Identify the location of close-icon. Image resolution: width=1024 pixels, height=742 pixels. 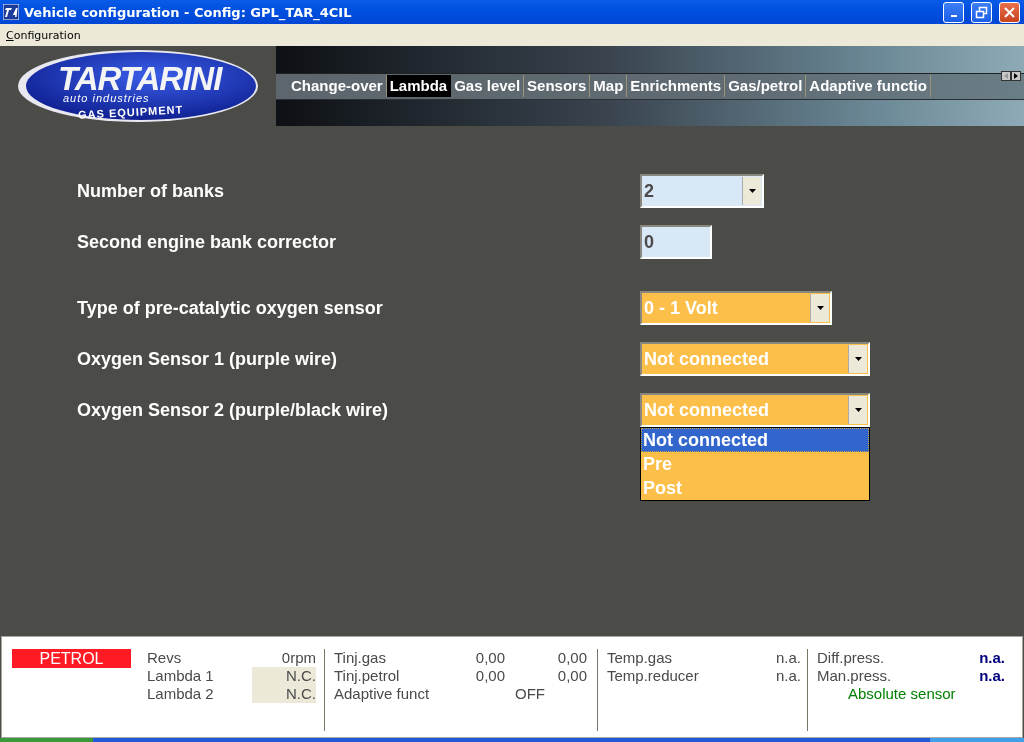
(1009, 12).